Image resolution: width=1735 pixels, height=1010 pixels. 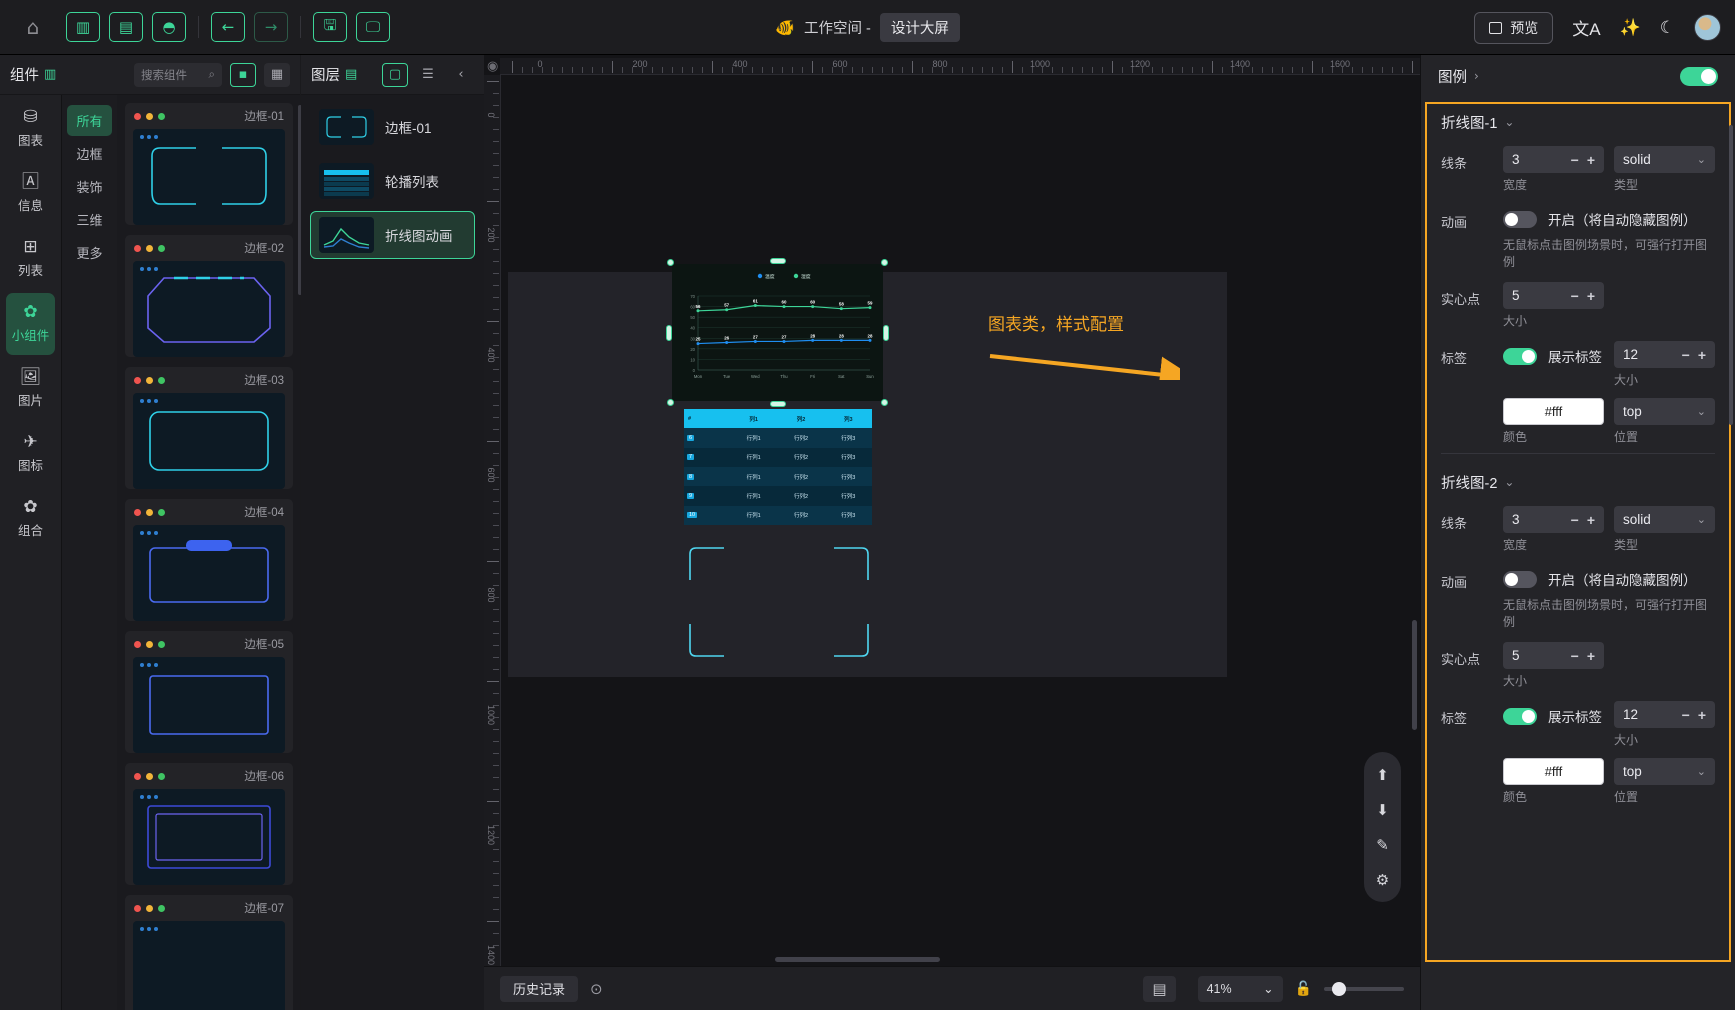 I want to click on component-card: 边框-04, so click(x=209, y=560).